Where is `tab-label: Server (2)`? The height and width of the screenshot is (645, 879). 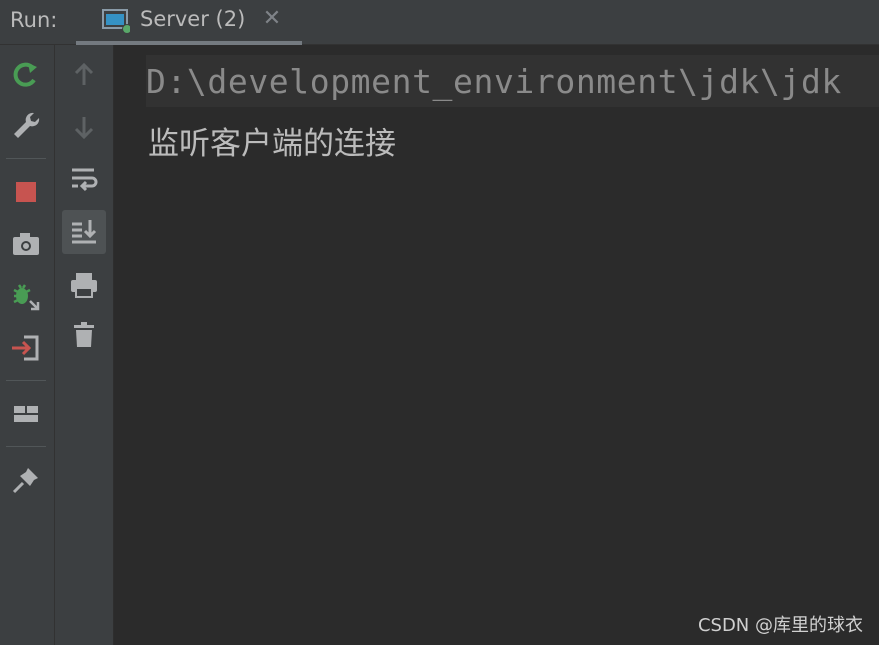 tab-label: Server (2) is located at coordinates (193, 19).